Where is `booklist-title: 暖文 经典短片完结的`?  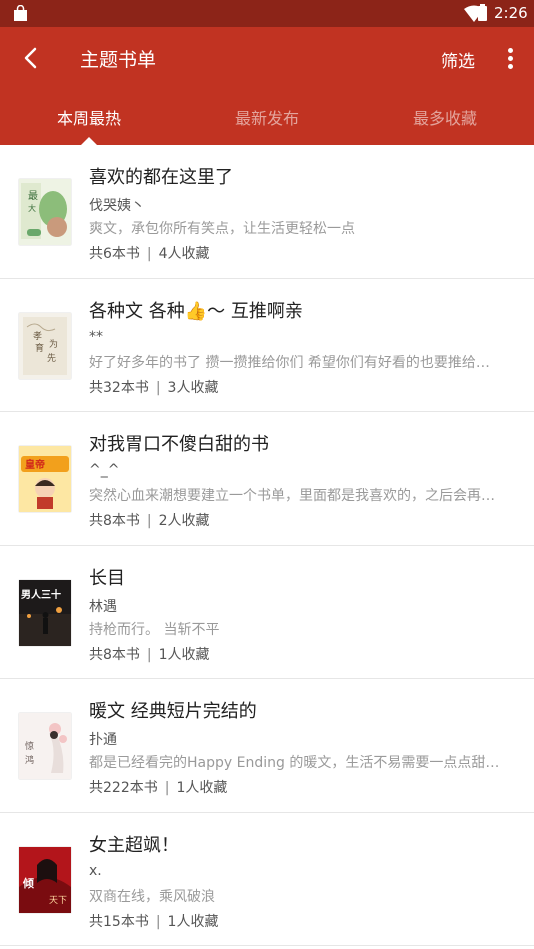 booklist-title: 暖文 经典短片完结的 is located at coordinates (173, 711).